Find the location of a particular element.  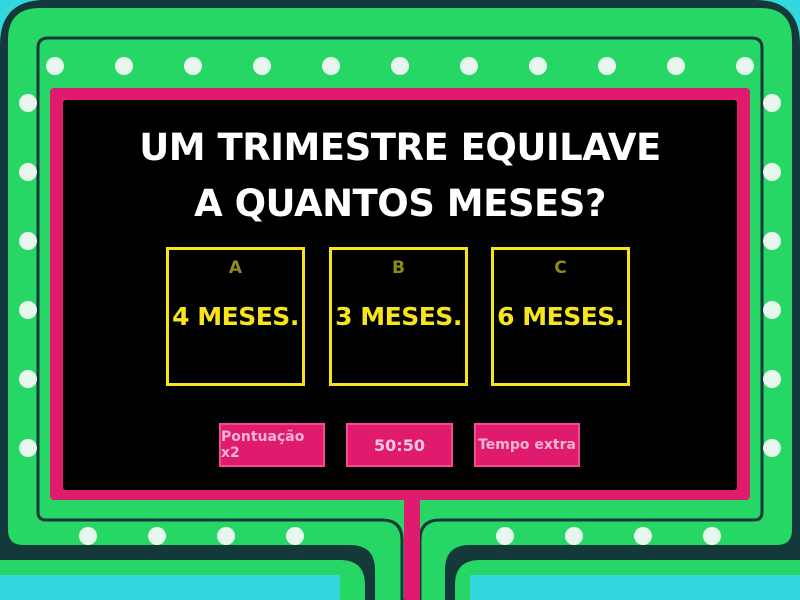

answer-c-text: 6 MESES. is located at coordinates (560, 316).